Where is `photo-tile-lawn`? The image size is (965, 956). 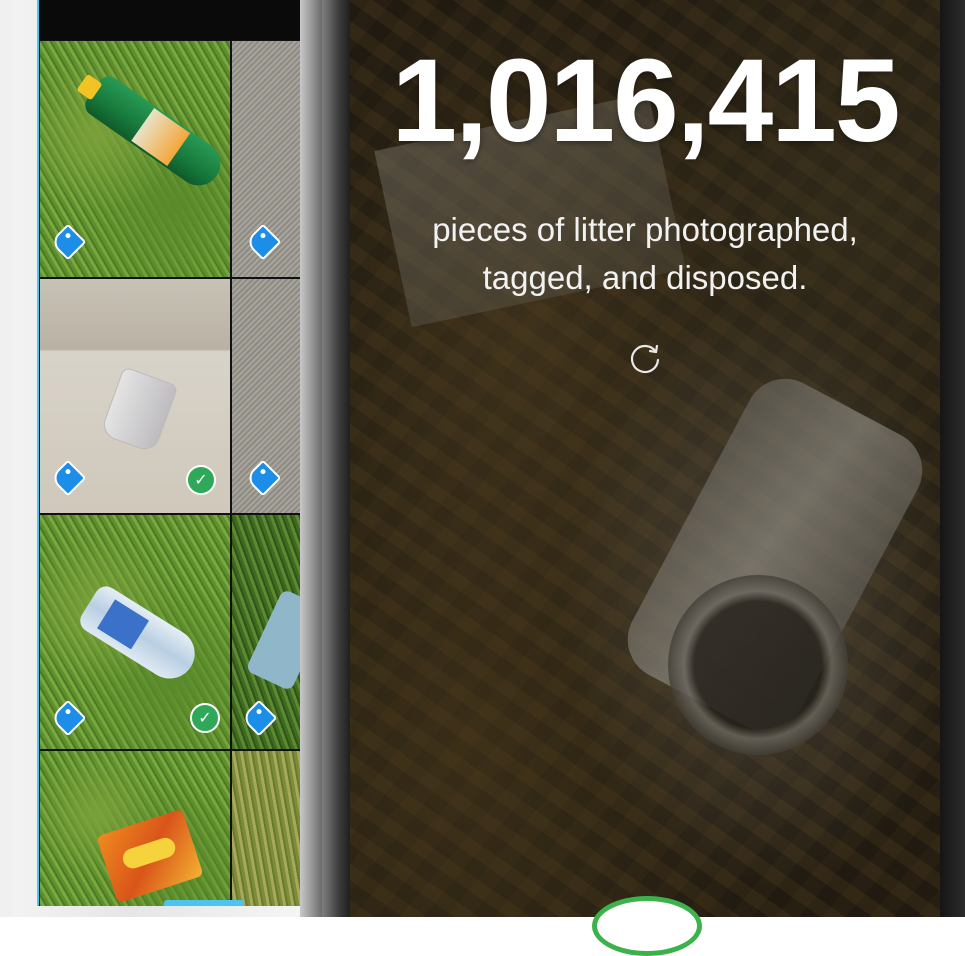
photo-tile-lawn is located at coordinates (270, 828).